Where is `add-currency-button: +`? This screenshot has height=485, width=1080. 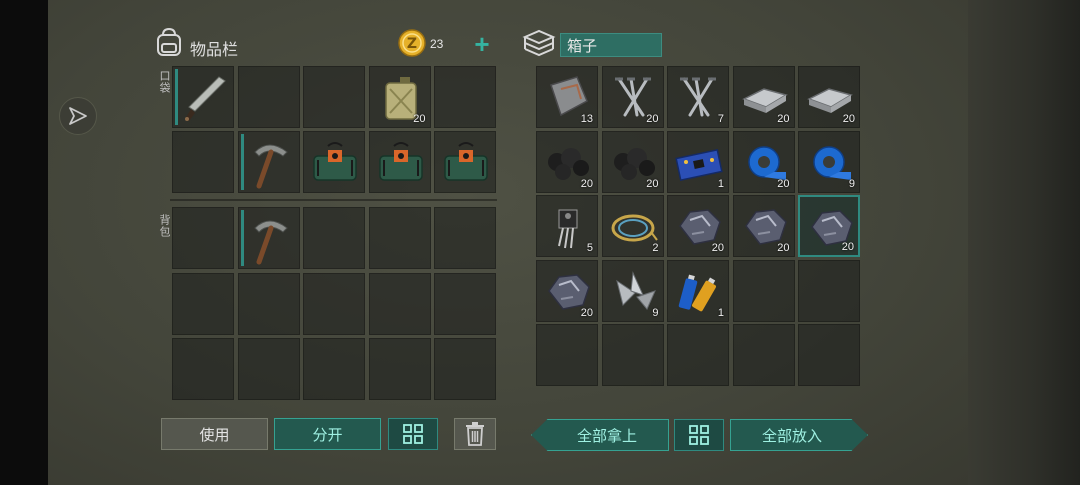 add-currency-button: + is located at coordinates (482, 44).